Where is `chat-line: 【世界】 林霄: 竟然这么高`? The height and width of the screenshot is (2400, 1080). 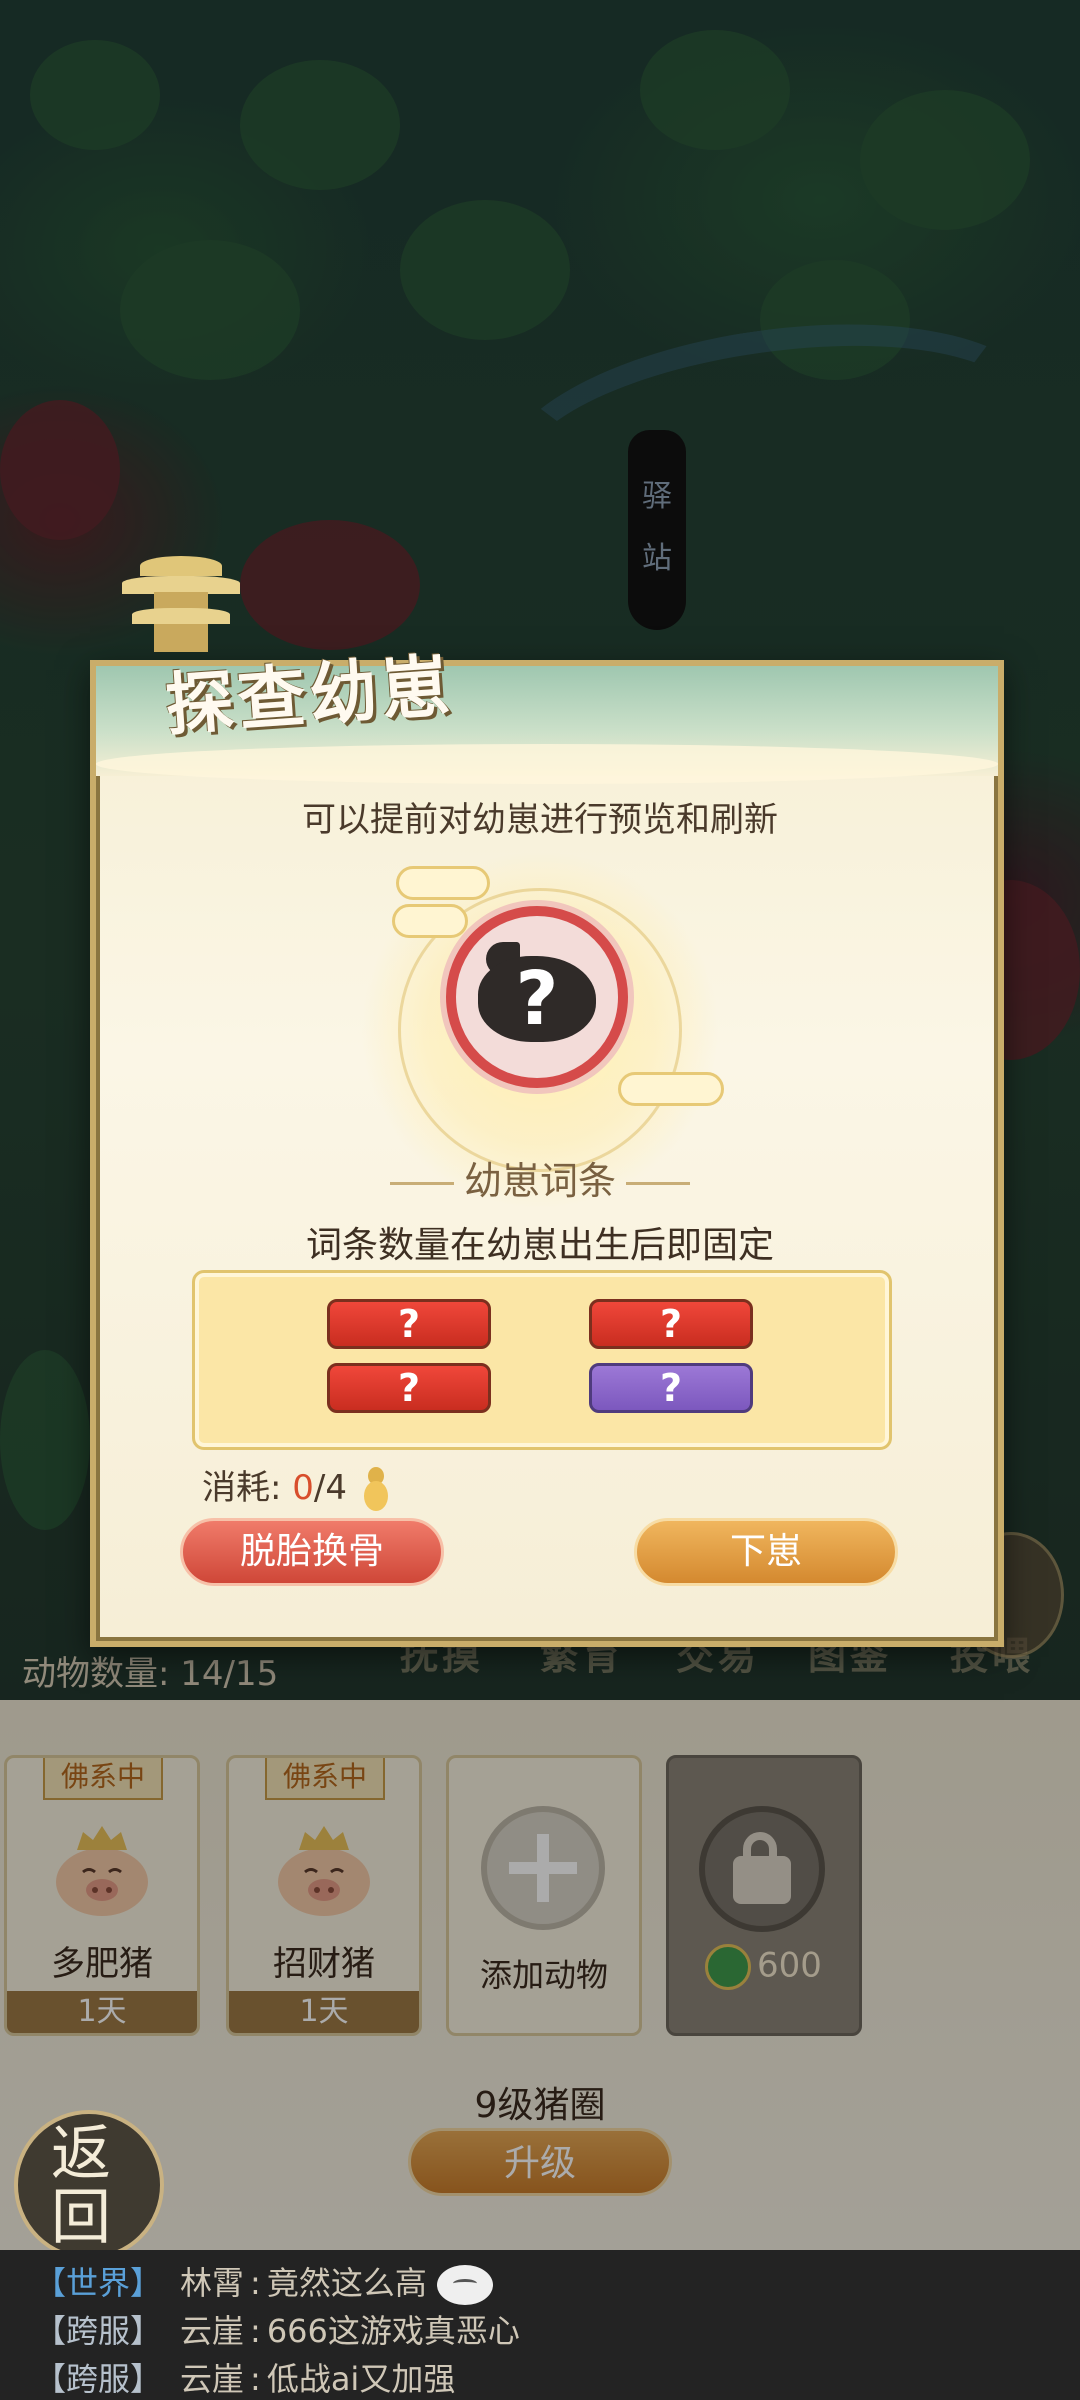
chat-line: 【世界】 林霄: 竟然这么高 is located at coordinates (263, 2281).